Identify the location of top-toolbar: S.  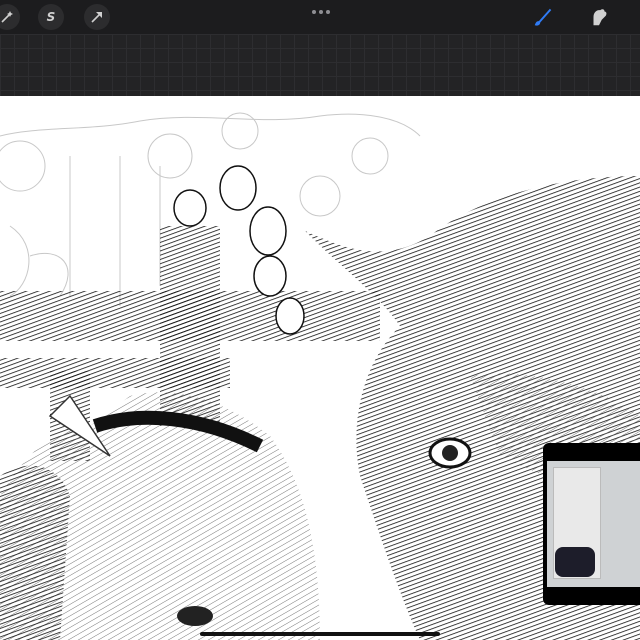
(320, 17).